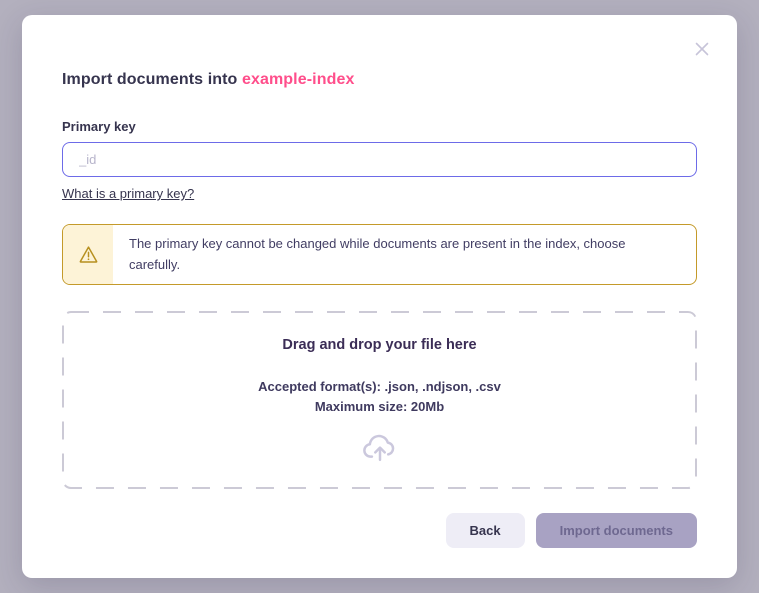  I want to click on primary-key-input, so click(379, 159).